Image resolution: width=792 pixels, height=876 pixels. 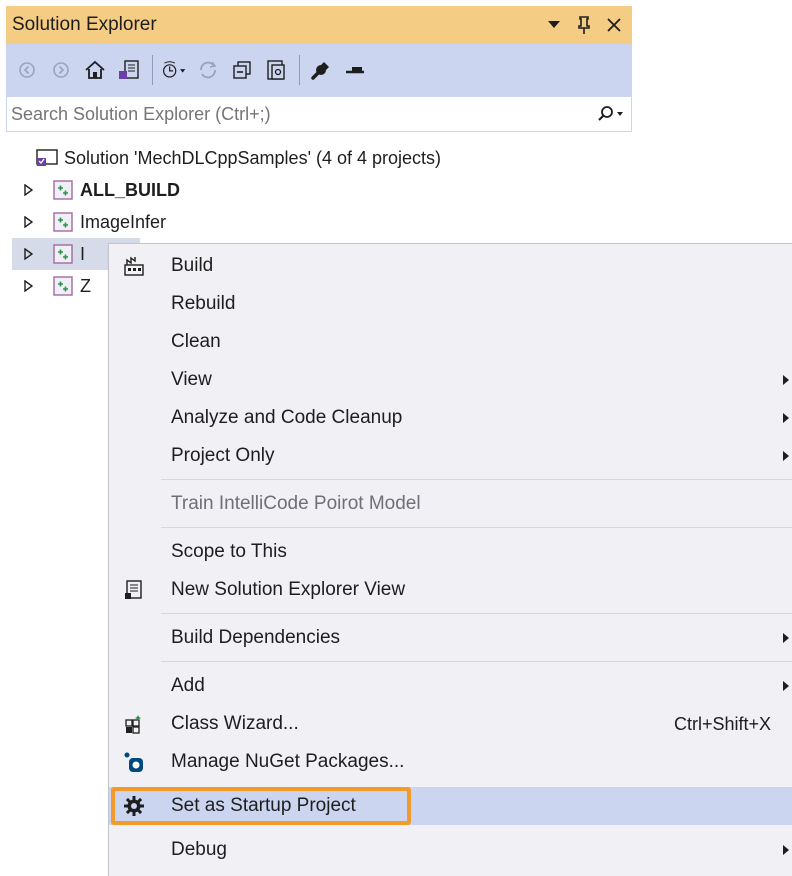 I want to click on dropdown-arrow-icon, so click(x=554, y=25).